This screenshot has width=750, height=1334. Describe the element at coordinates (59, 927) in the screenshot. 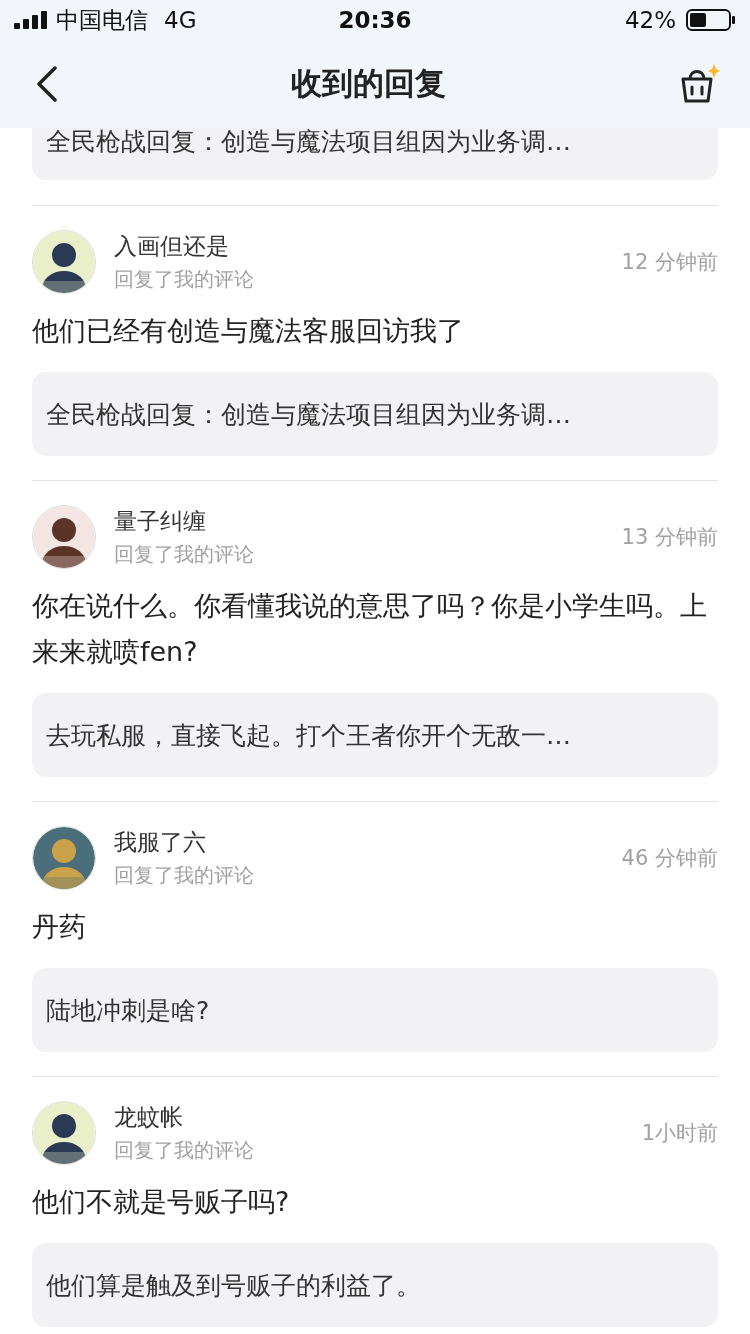

I see `reply-text: 丹药` at that location.